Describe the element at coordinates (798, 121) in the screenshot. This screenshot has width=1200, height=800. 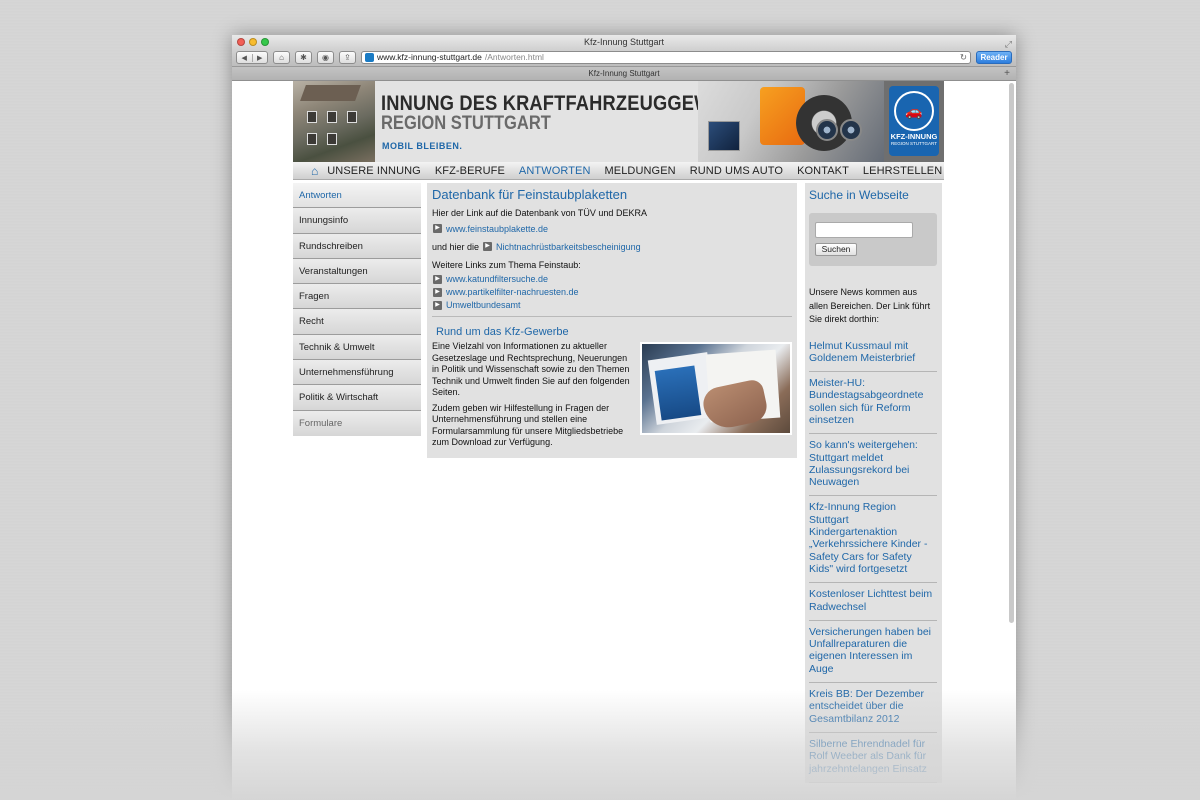
I see `header-collage-image` at that location.